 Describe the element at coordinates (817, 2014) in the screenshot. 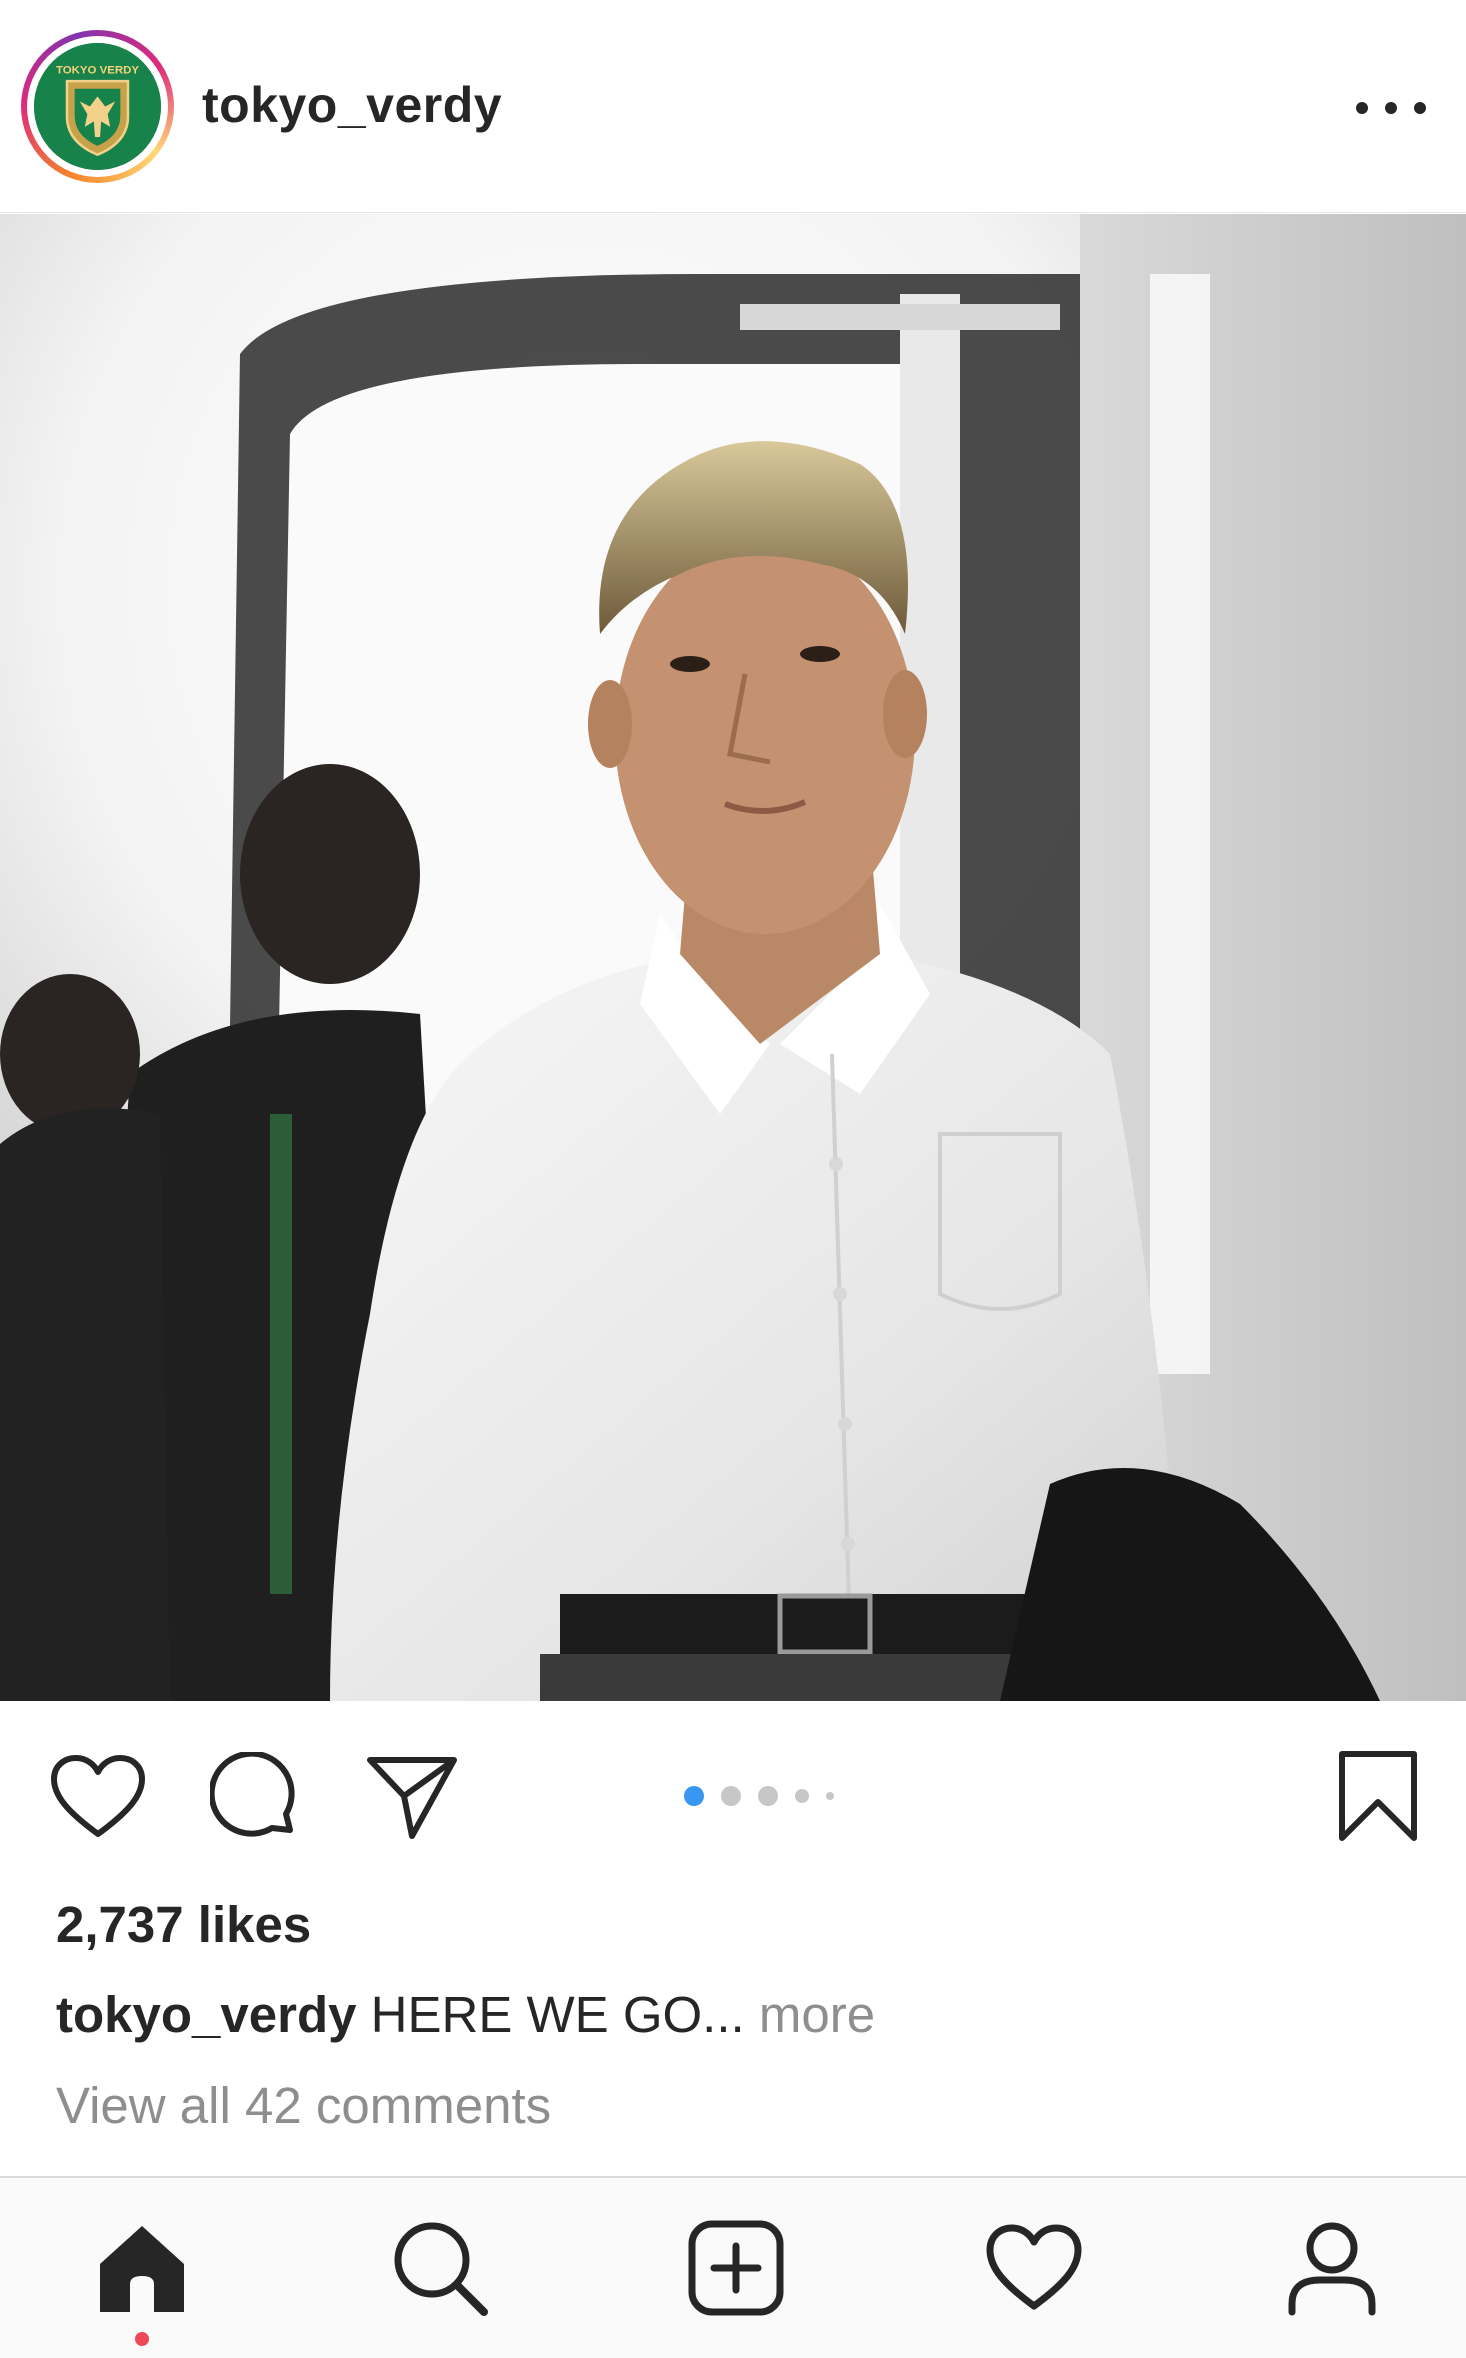

I see `caption-more-link: more` at that location.